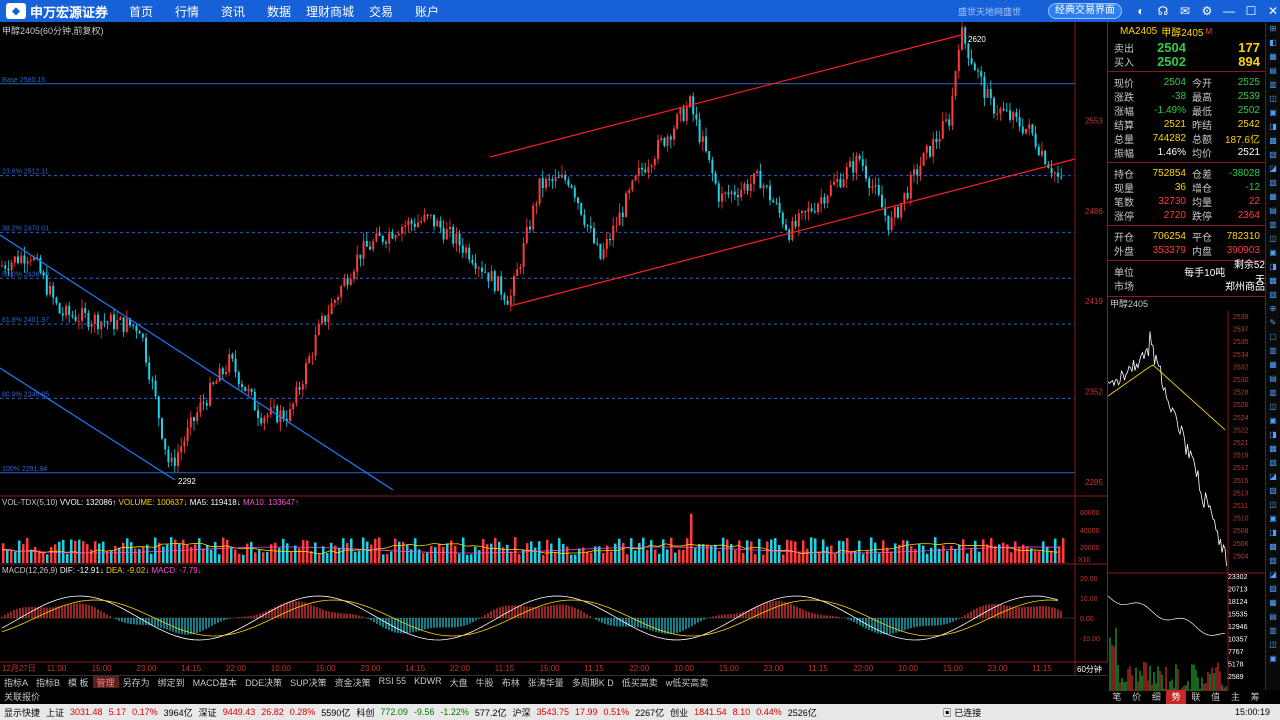  I want to click on nav-news: 资讯, so click(233, 11).